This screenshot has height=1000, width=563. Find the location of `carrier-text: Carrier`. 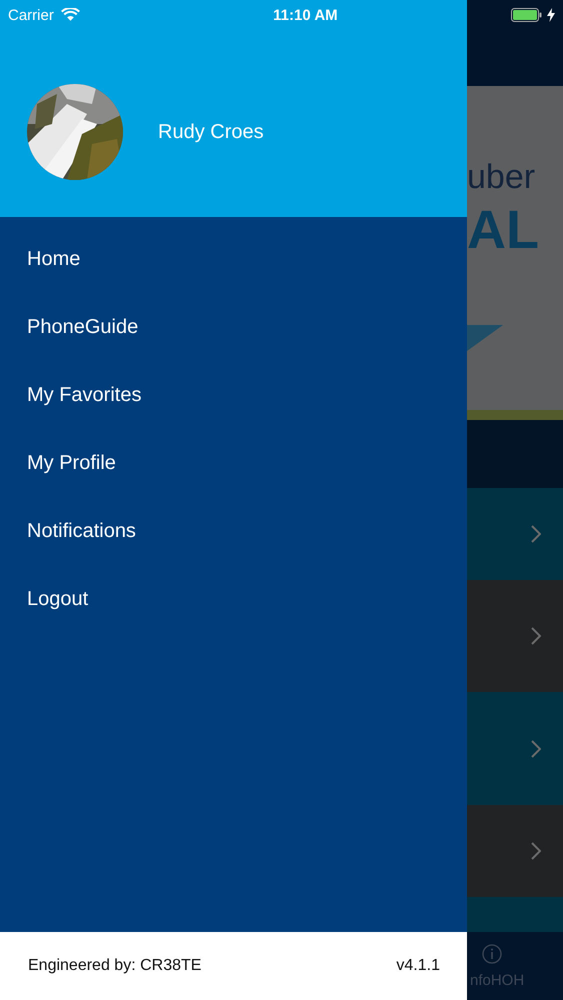

carrier-text: Carrier is located at coordinates (31, 15).